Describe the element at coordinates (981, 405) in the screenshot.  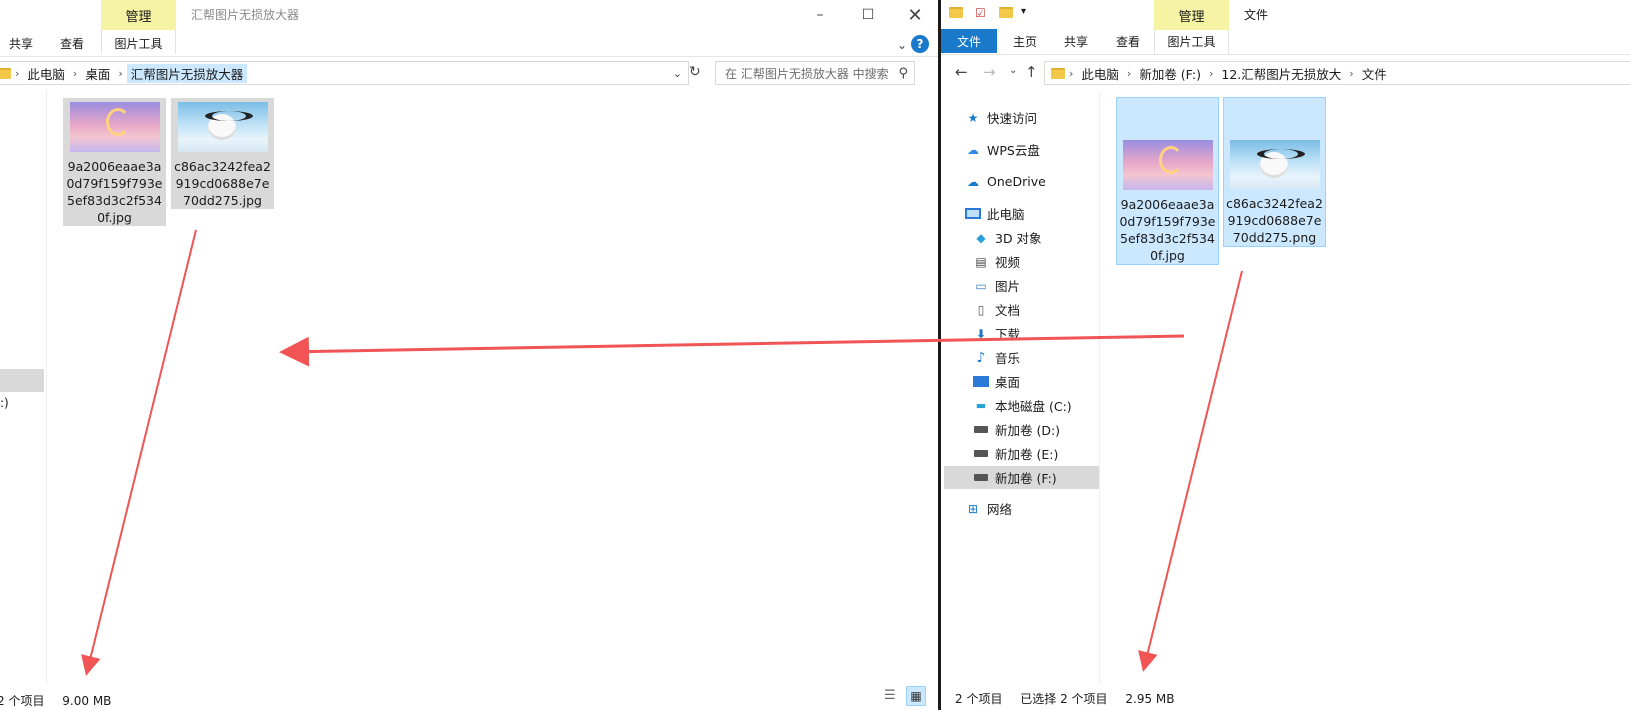
I see `windows-drive-icon: ▬` at that location.